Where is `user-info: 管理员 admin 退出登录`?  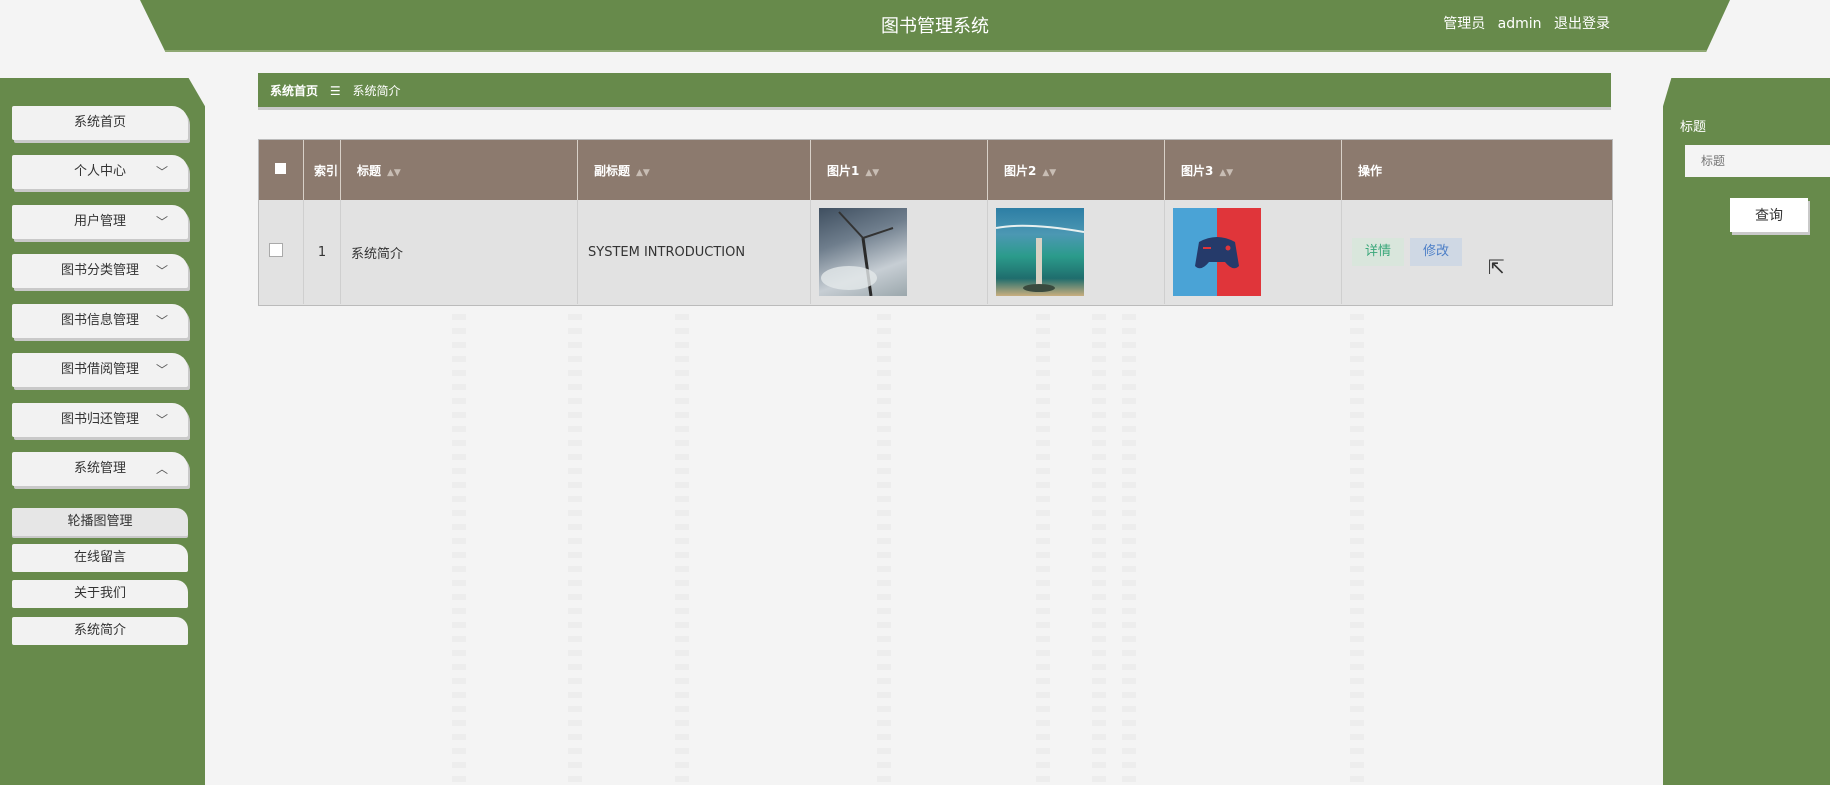 user-info: 管理员 admin 退出登录 is located at coordinates (1522, 23).